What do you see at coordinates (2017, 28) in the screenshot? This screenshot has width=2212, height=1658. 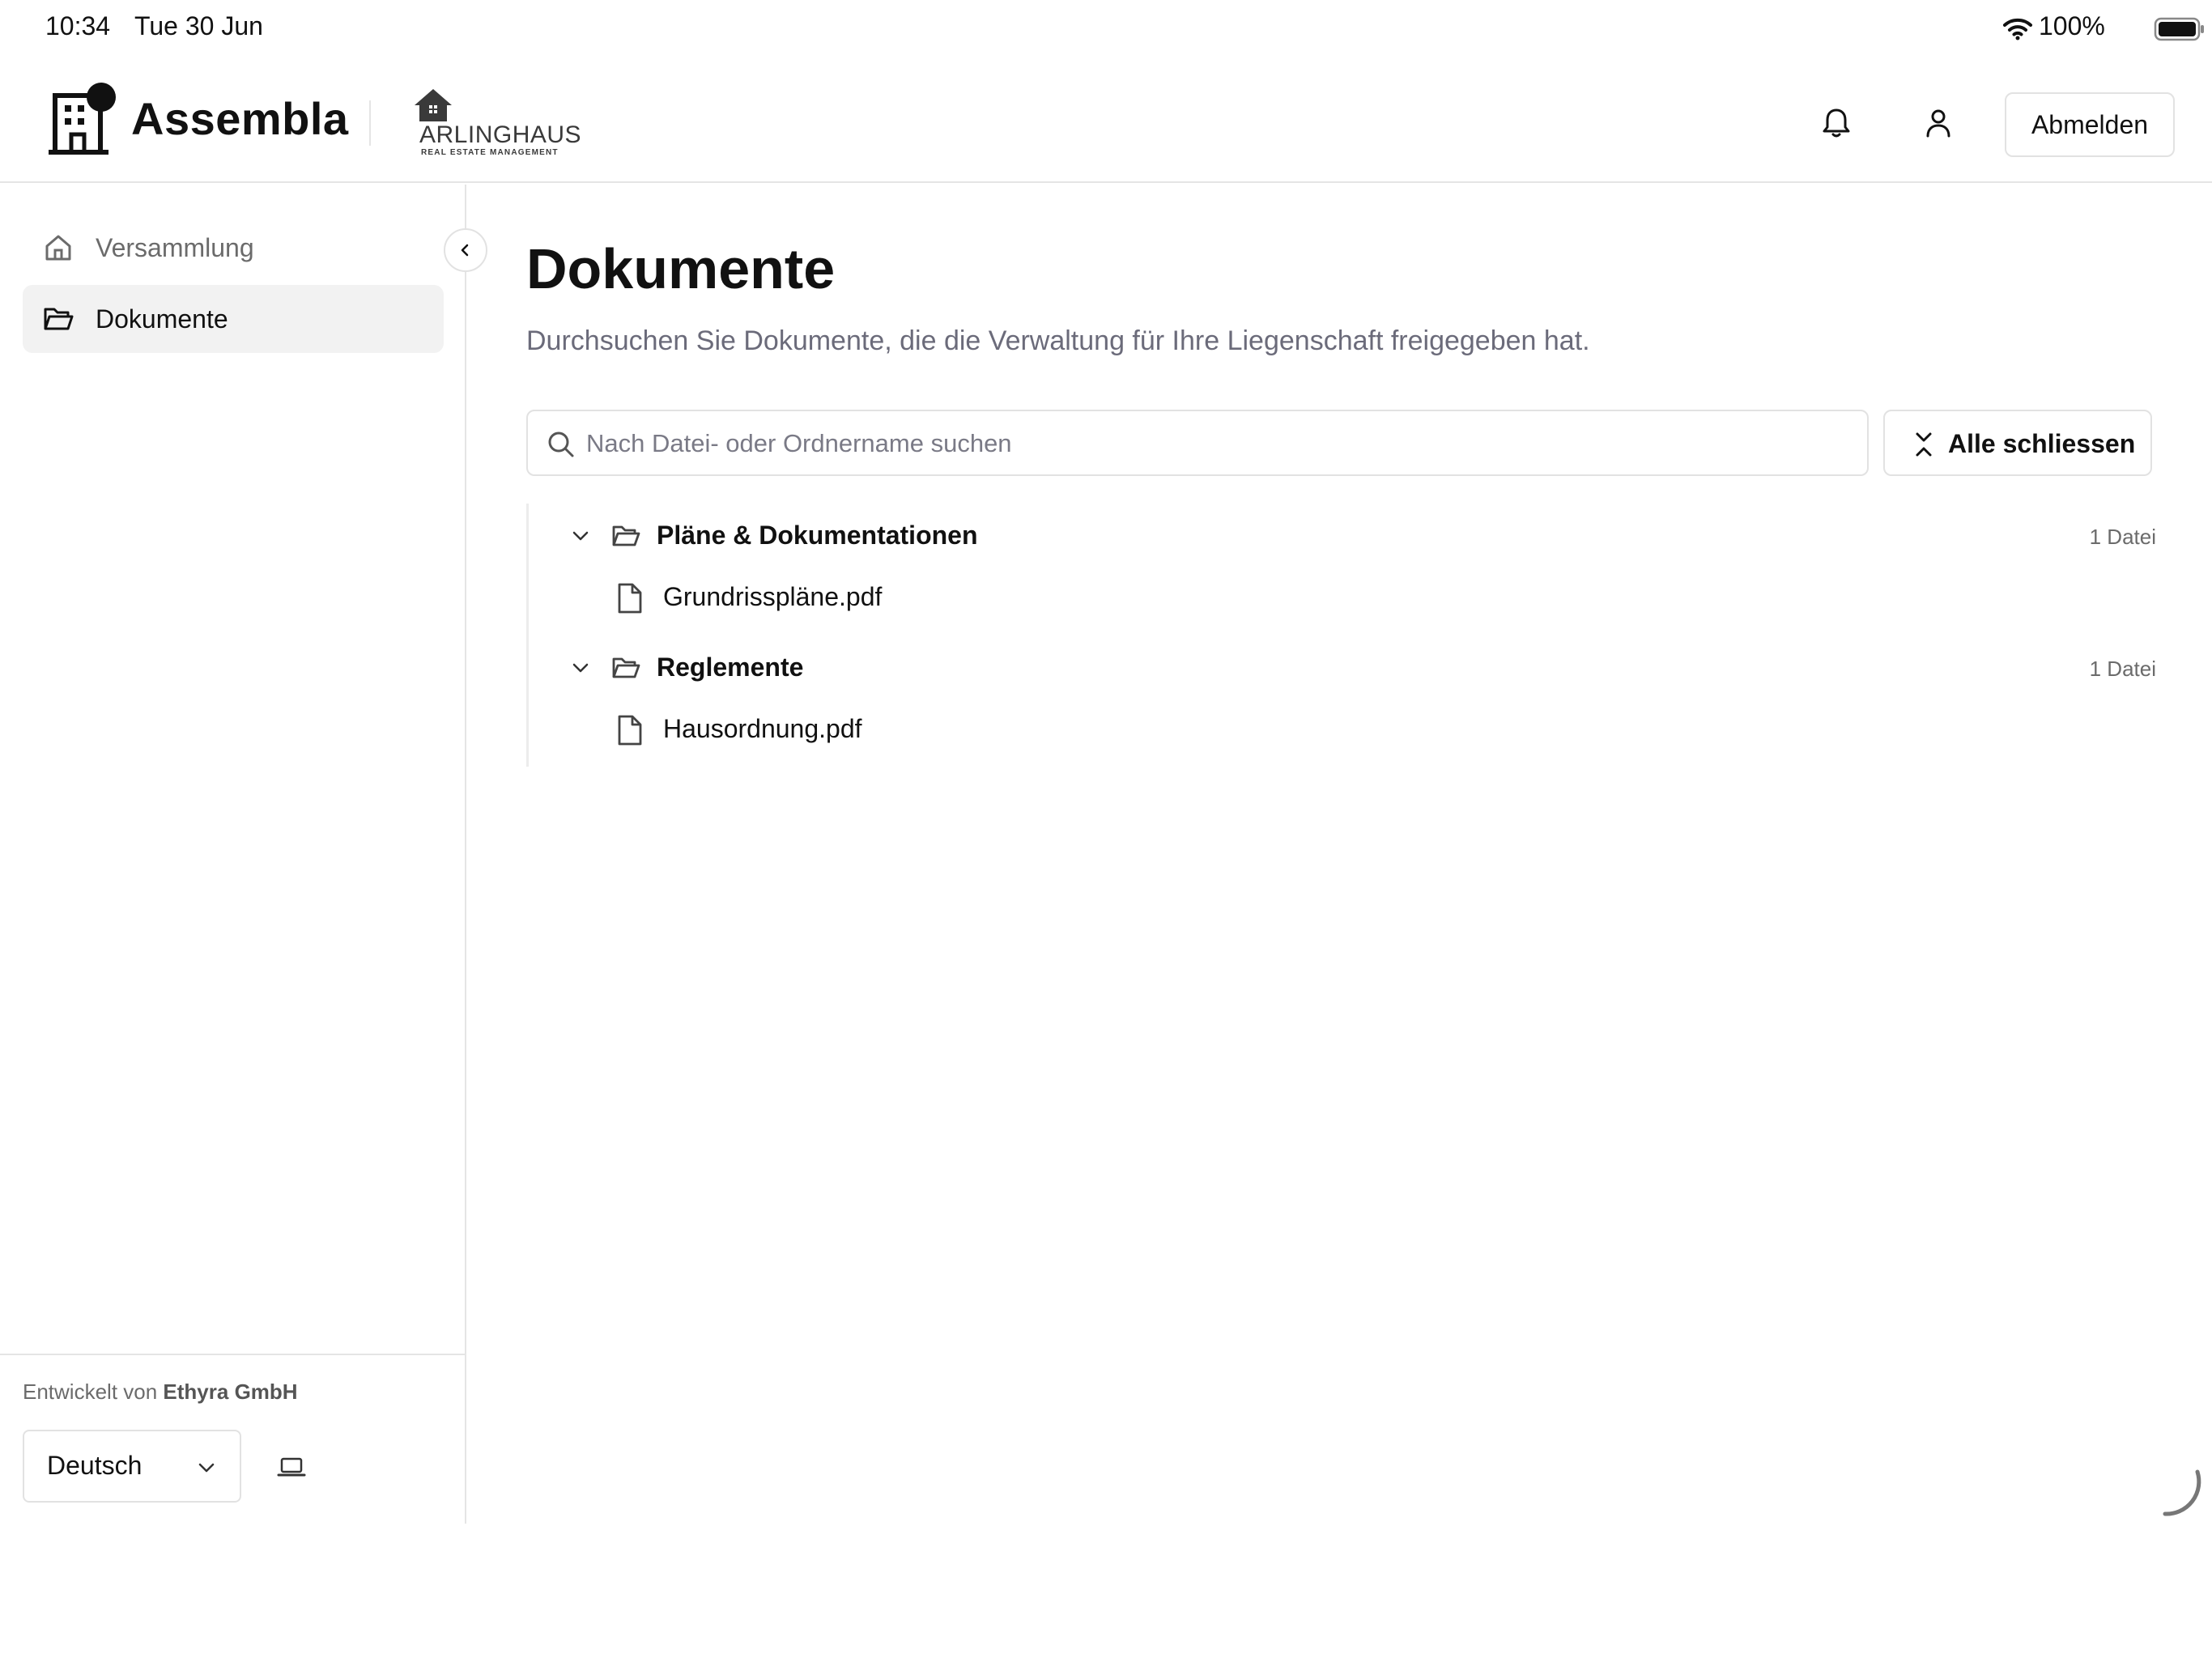 I see `wifi-icon` at bounding box center [2017, 28].